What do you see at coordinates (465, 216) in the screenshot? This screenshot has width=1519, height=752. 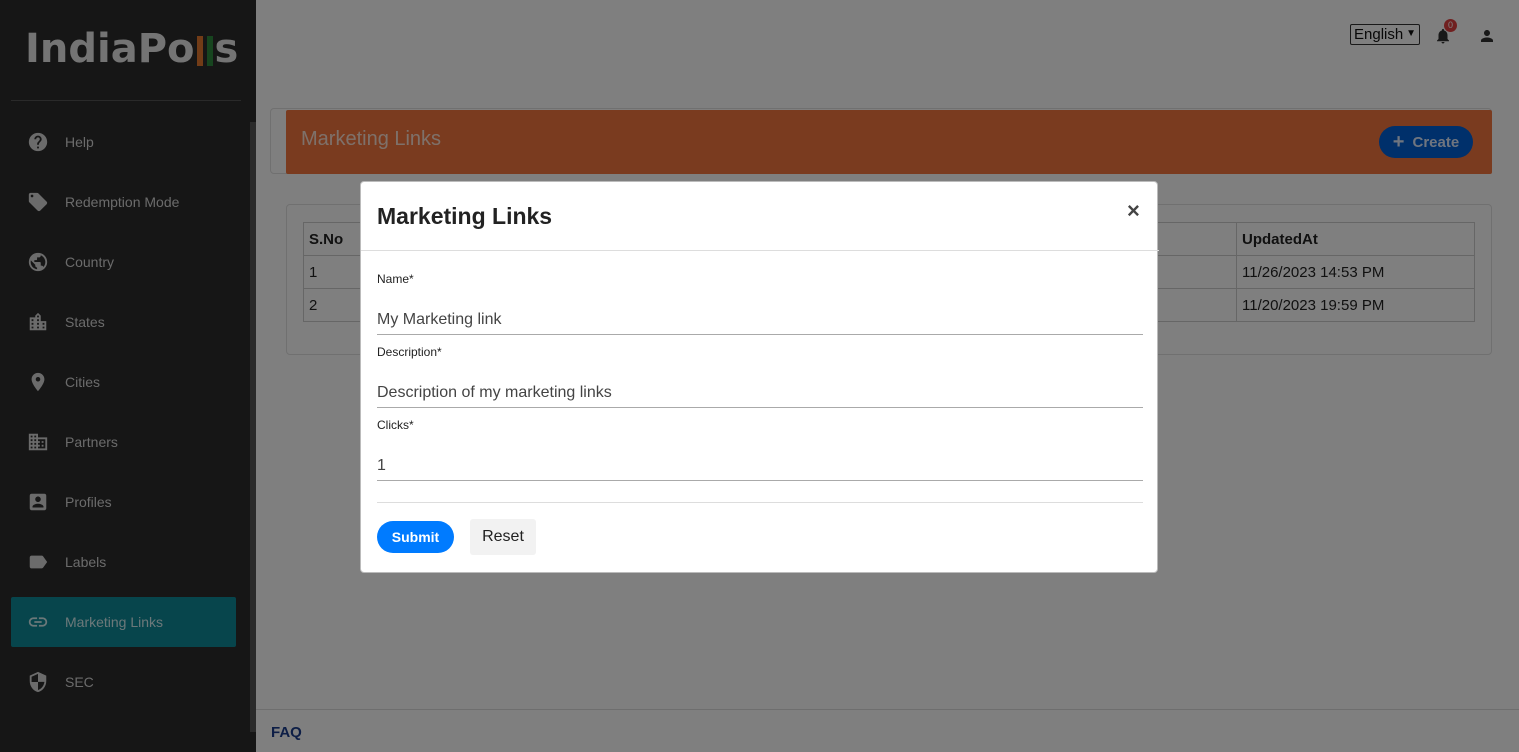 I see `modal-title: Marketing Links` at bounding box center [465, 216].